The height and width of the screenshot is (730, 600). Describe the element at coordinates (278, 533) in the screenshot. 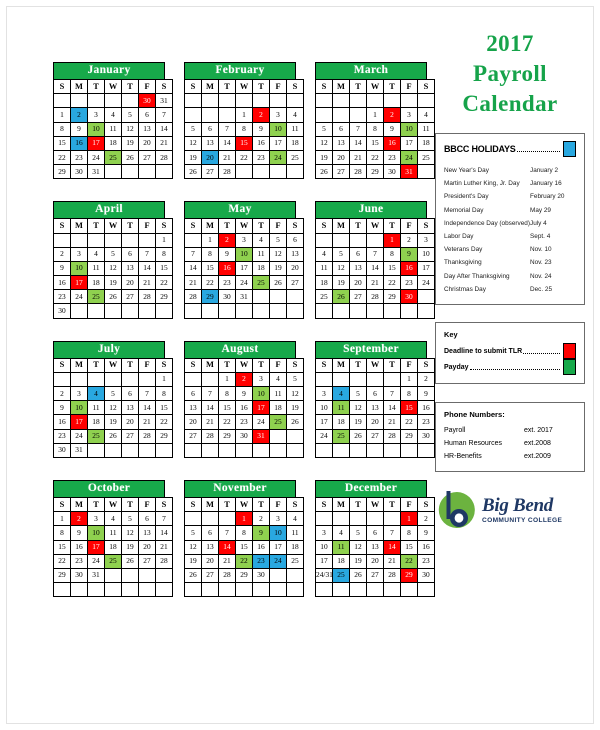

I see `day-cell: 10` at that location.